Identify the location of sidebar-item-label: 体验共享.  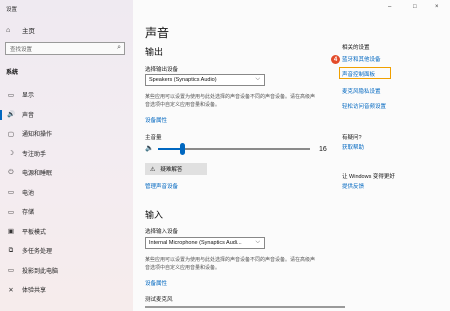
(34, 291).